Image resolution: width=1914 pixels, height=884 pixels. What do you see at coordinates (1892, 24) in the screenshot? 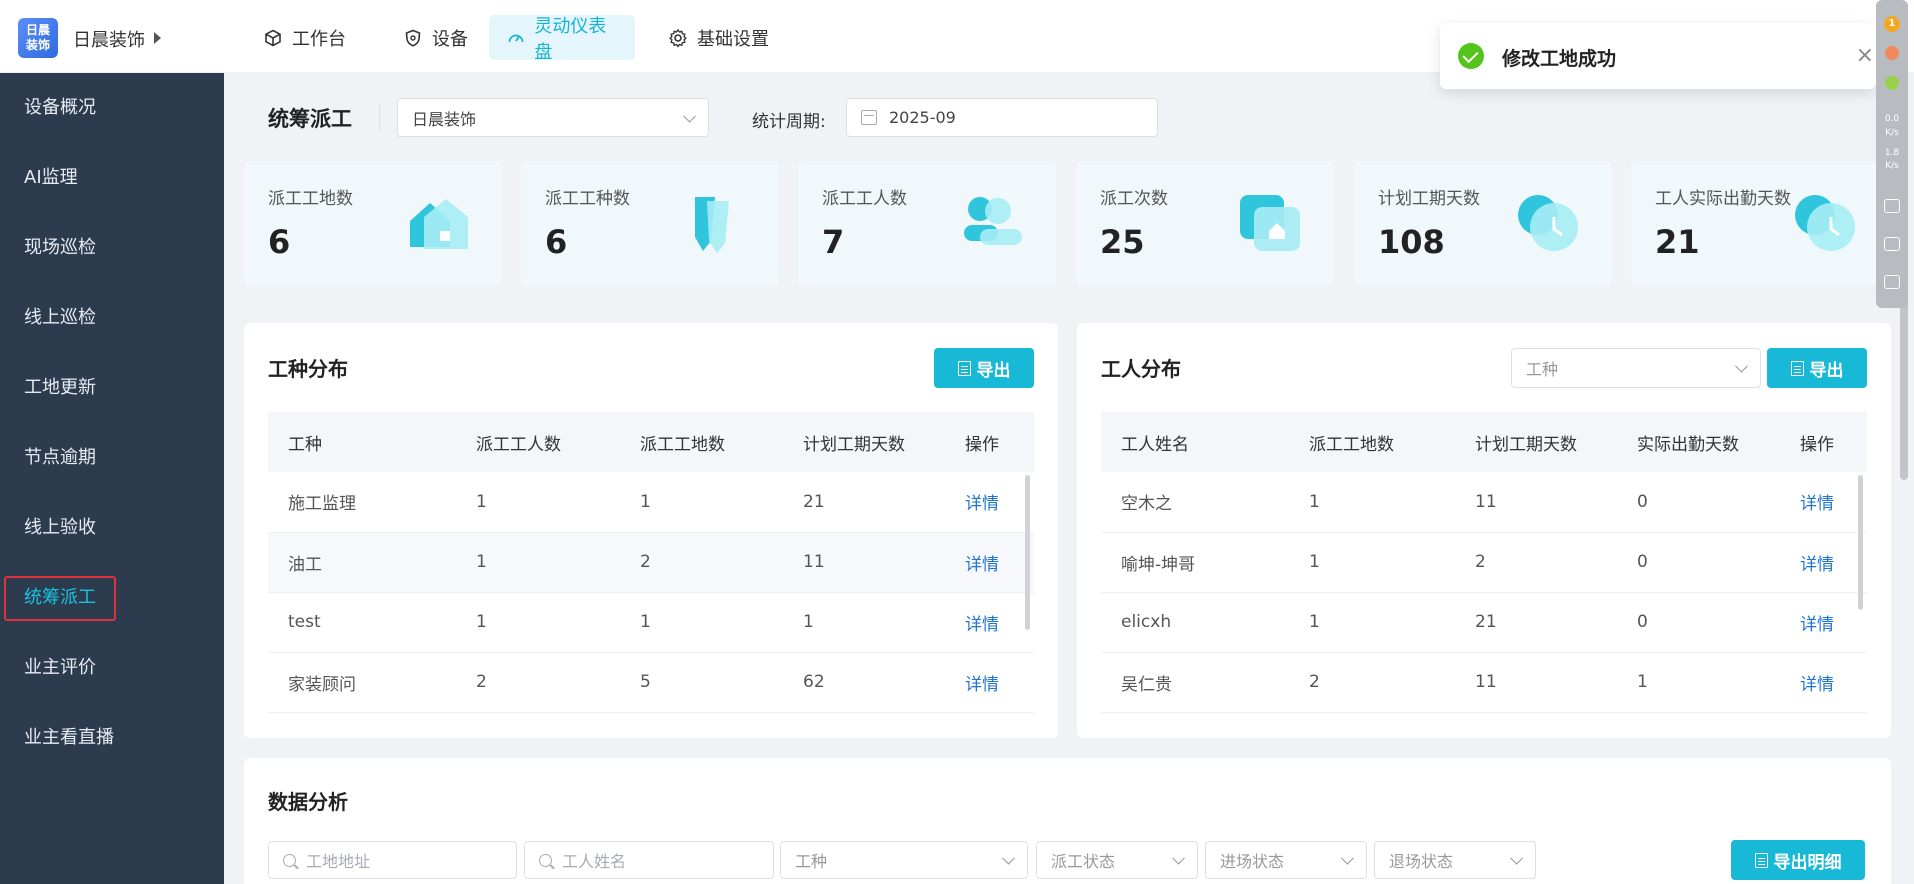
I see `notification-badge: 1` at bounding box center [1892, 24].